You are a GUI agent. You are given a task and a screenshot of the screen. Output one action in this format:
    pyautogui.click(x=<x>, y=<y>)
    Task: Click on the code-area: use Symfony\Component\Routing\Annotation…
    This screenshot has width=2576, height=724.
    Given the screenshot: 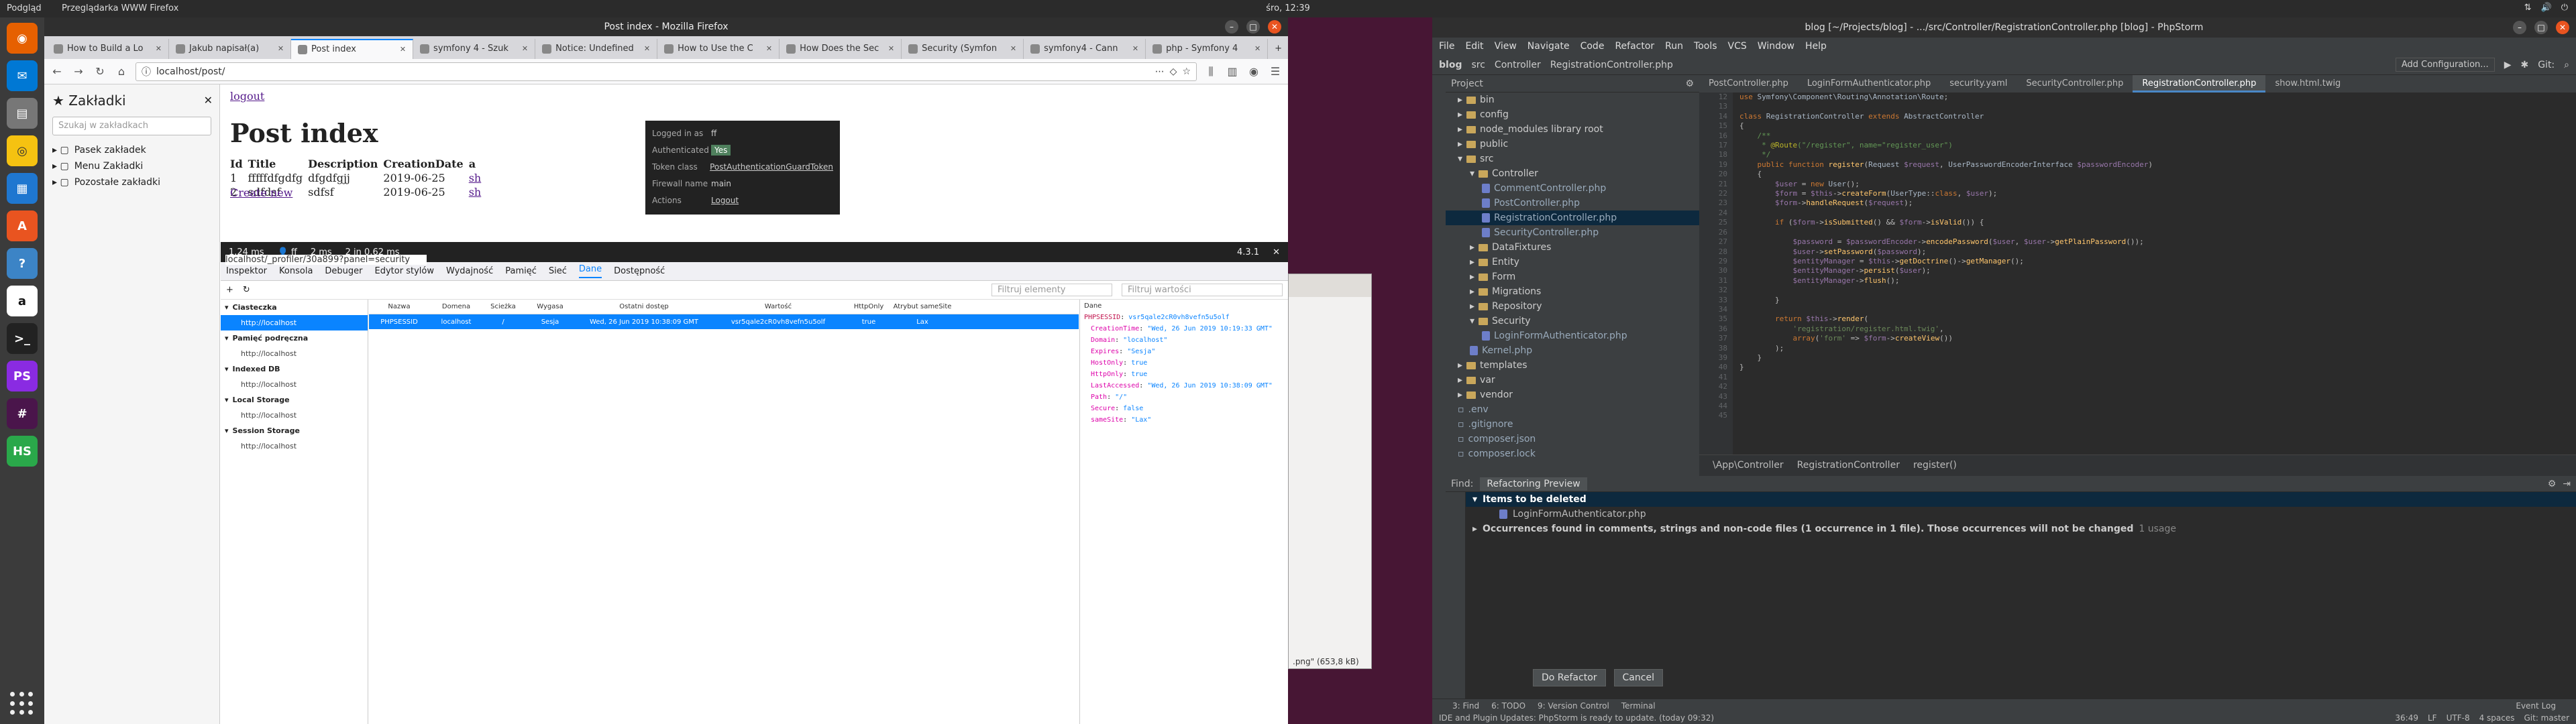 What is the action you would take?
    pyautogui.click(x=1946, y=233)
    